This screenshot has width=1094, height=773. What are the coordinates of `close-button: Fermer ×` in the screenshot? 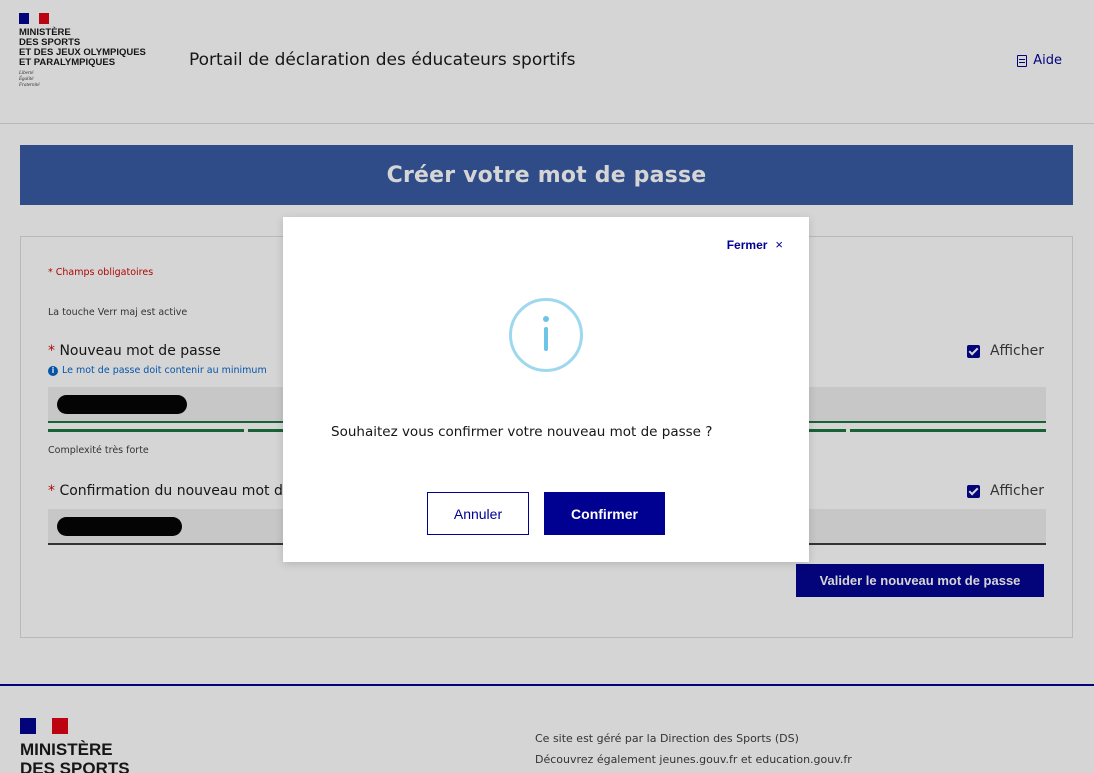 It's located at (755, 244).